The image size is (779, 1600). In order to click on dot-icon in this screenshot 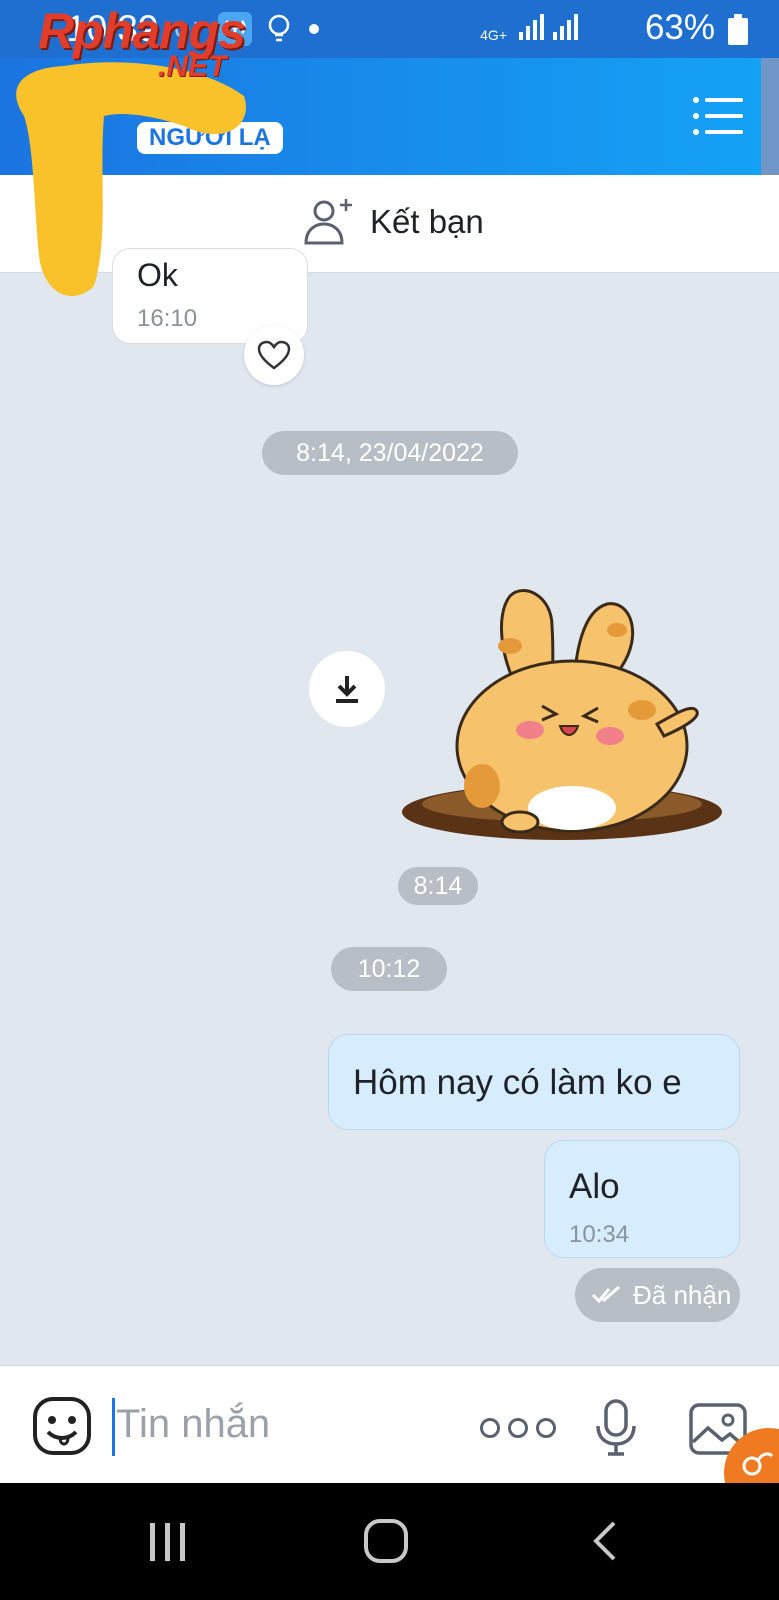, I will do `click(314, 29)`.